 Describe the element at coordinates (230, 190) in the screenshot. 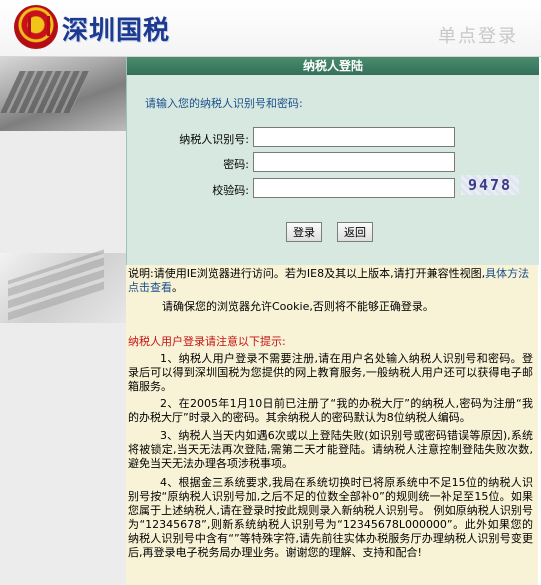

I see `captcha-label: 校验码:` at that location.